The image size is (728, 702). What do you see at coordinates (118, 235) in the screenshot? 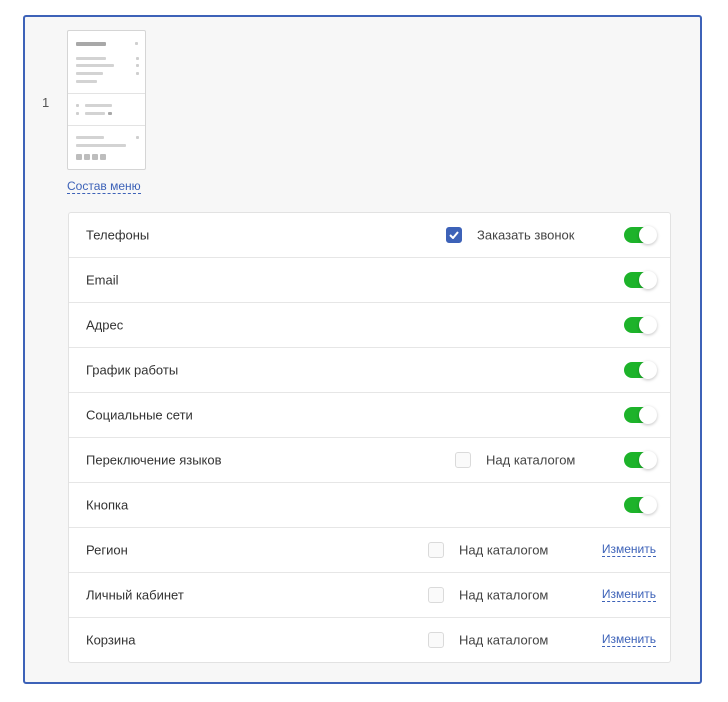
I see `row-label: Телефоны` at bounding box center [118, 235].